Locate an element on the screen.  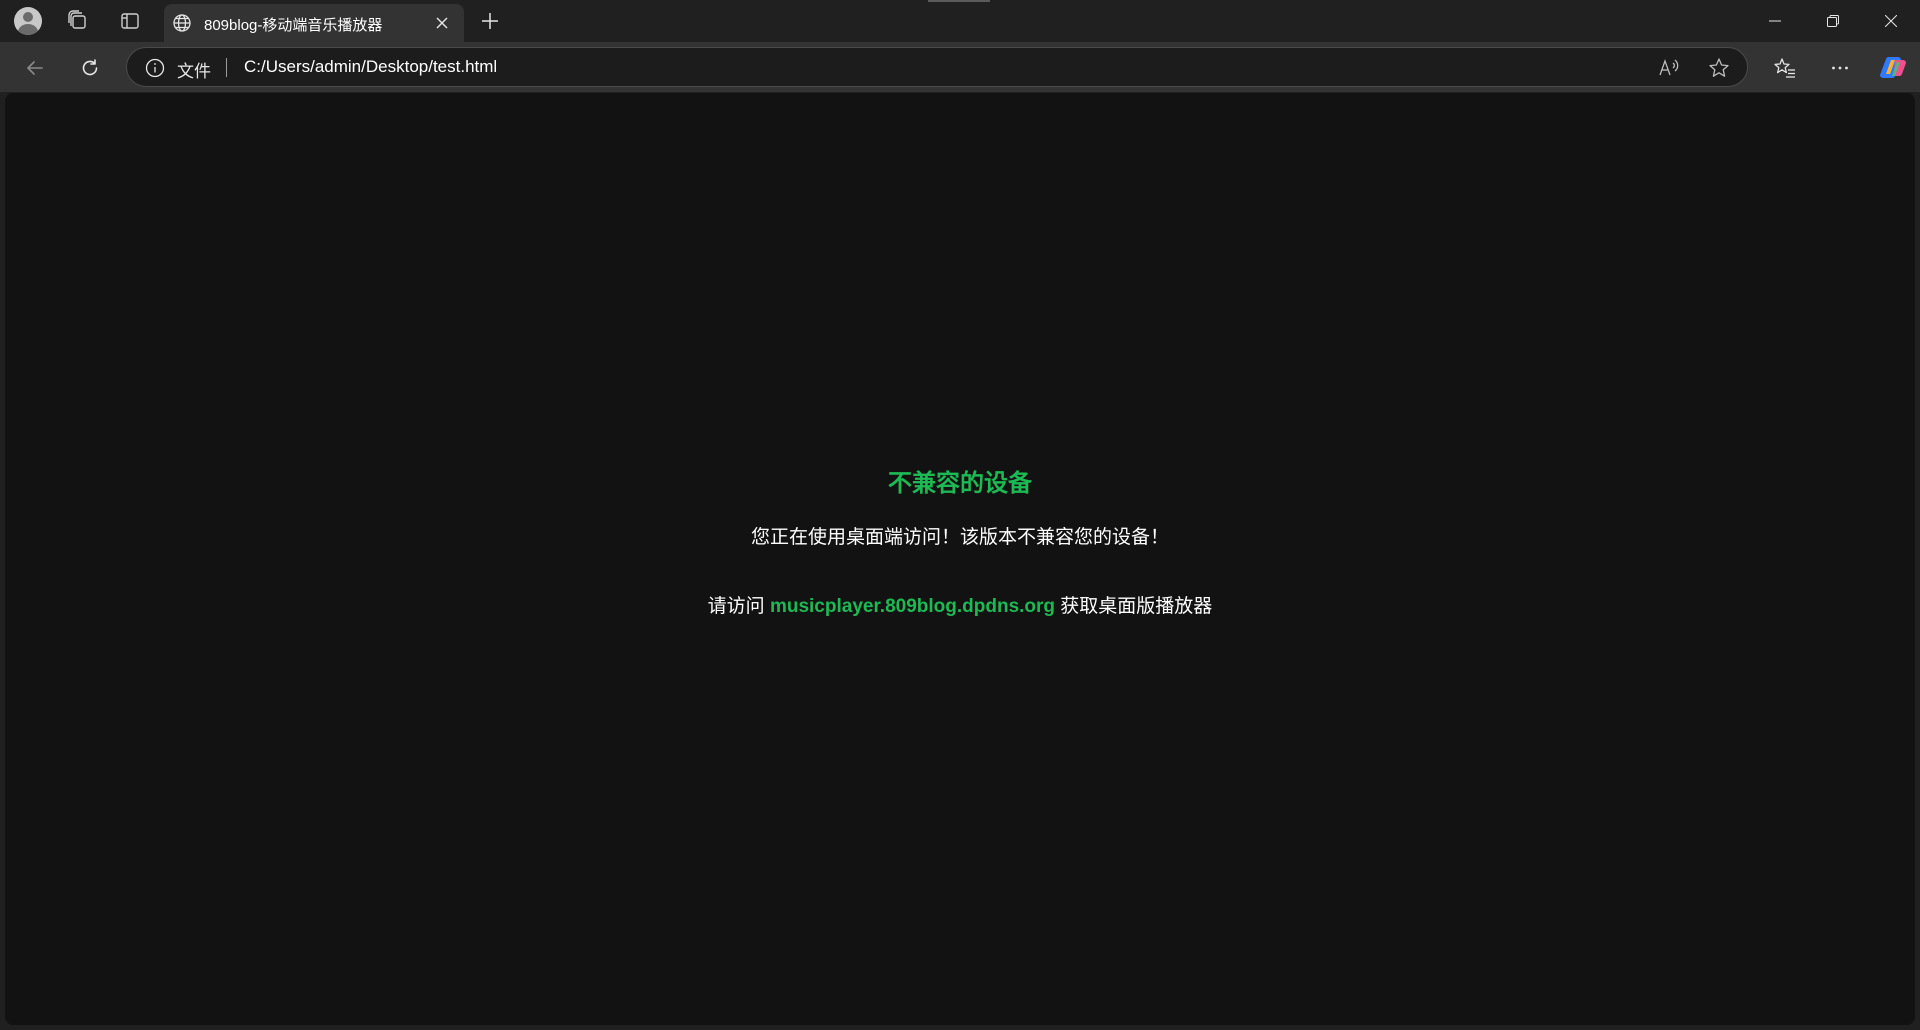
read-aloud-button is located at coordinates (1669, 68).